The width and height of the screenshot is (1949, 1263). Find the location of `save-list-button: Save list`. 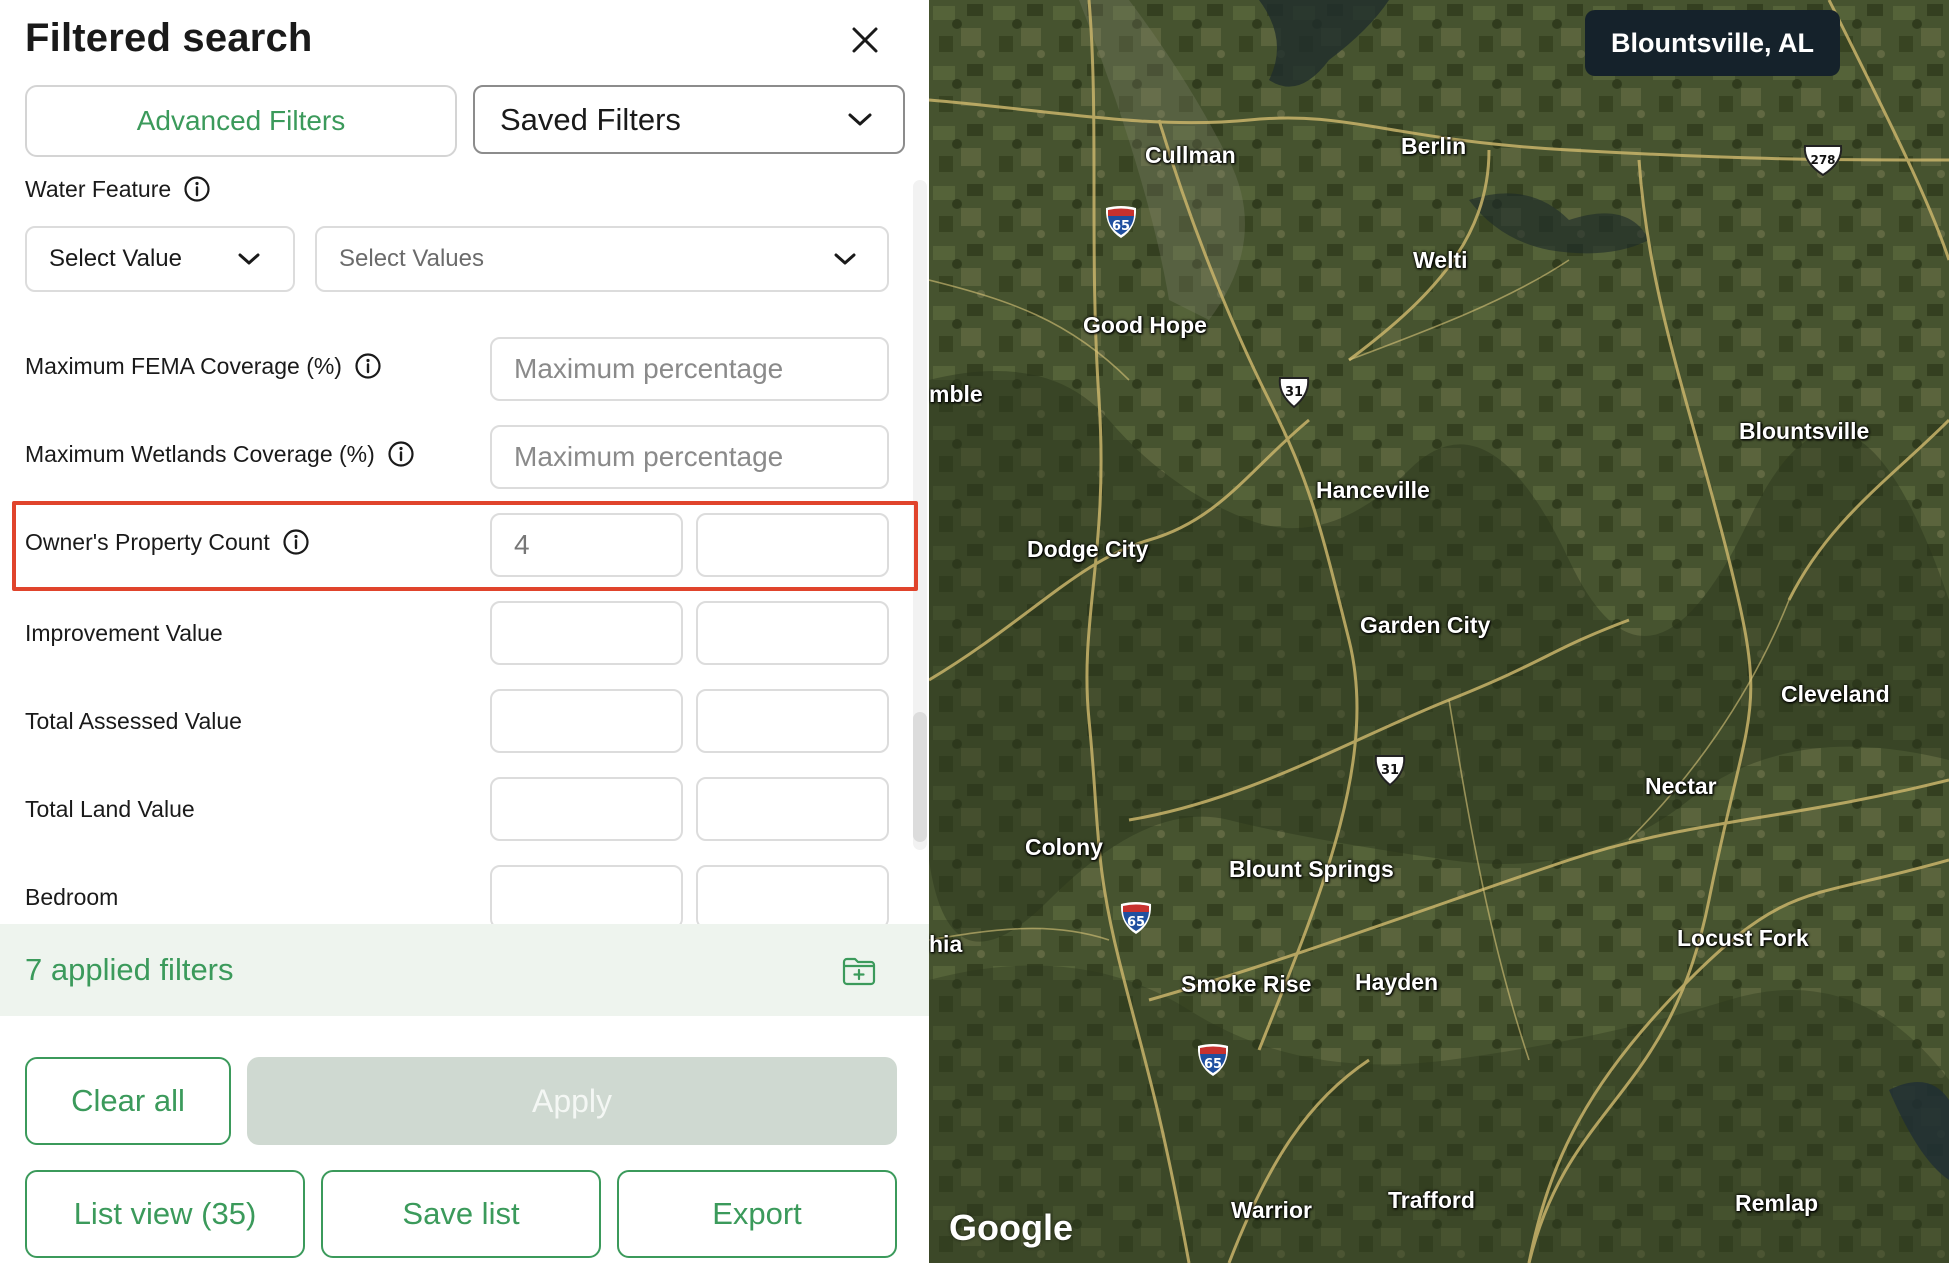

save-list-button: Save list is located at coordinates (461, 1214).